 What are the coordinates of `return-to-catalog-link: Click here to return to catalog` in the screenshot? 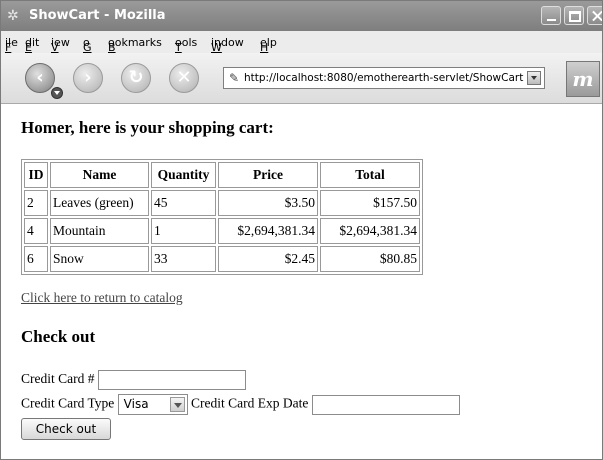 It's located at (102, 298).